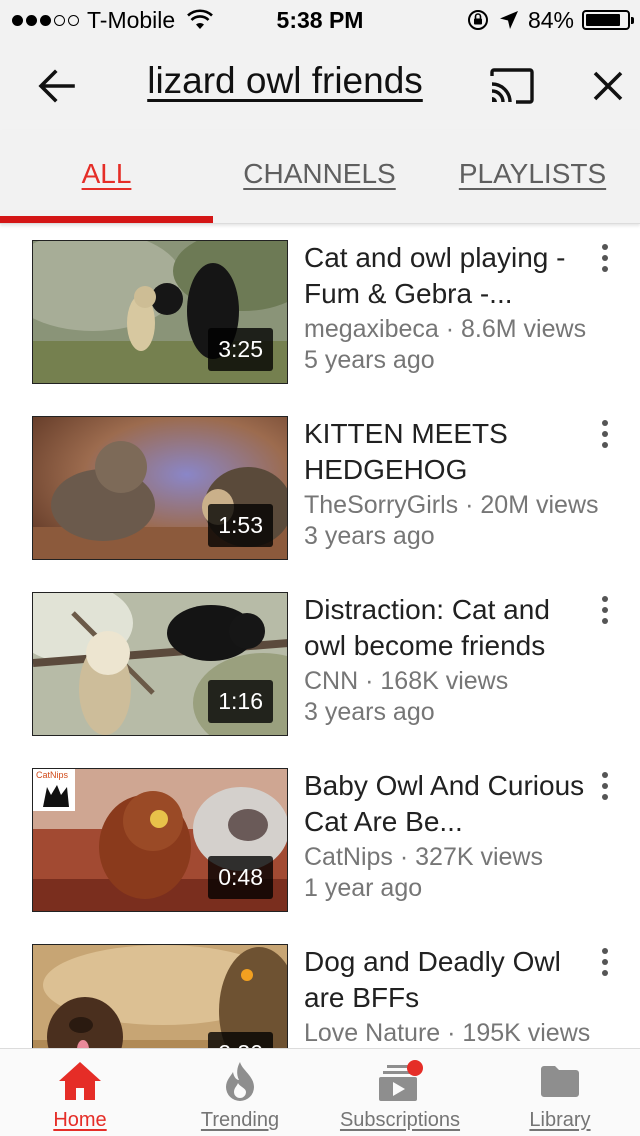 The height and width of the screenshot is (1136, 640). I want to click on video-title: Dog and Deadly Owl are BFFs, so click(449, 980).